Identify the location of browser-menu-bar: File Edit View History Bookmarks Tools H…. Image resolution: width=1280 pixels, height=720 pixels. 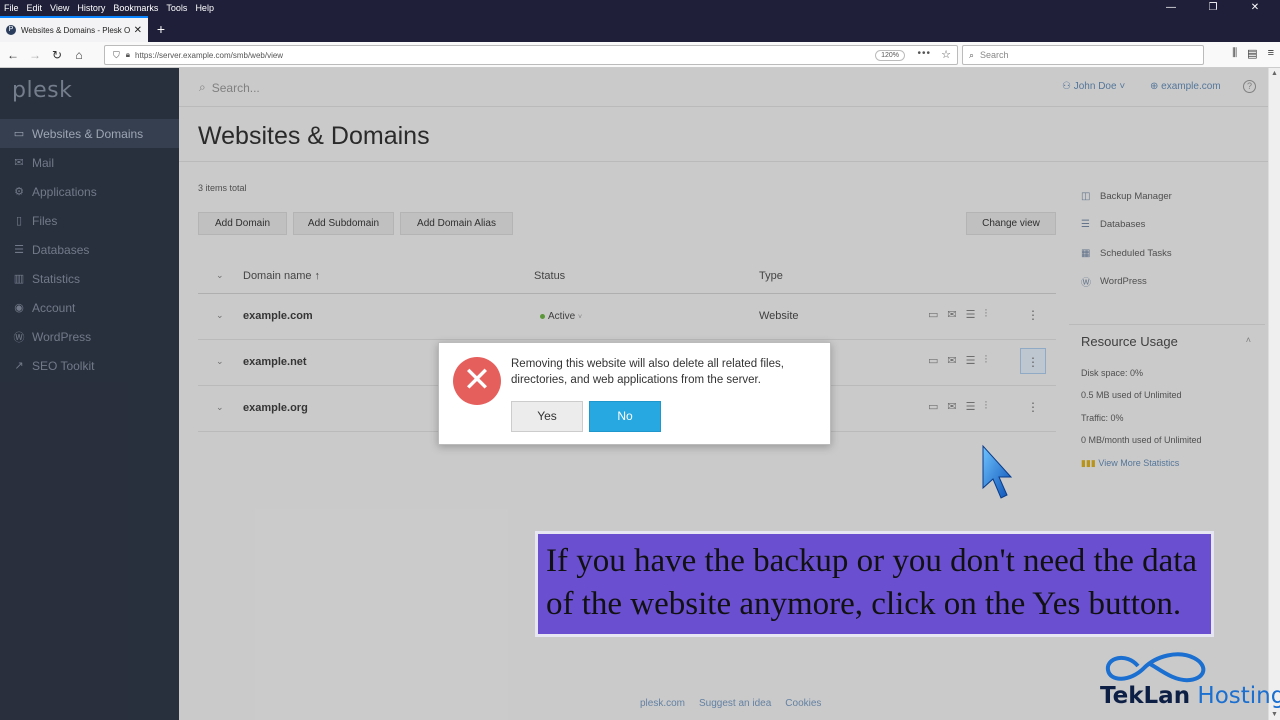
(640, 8).